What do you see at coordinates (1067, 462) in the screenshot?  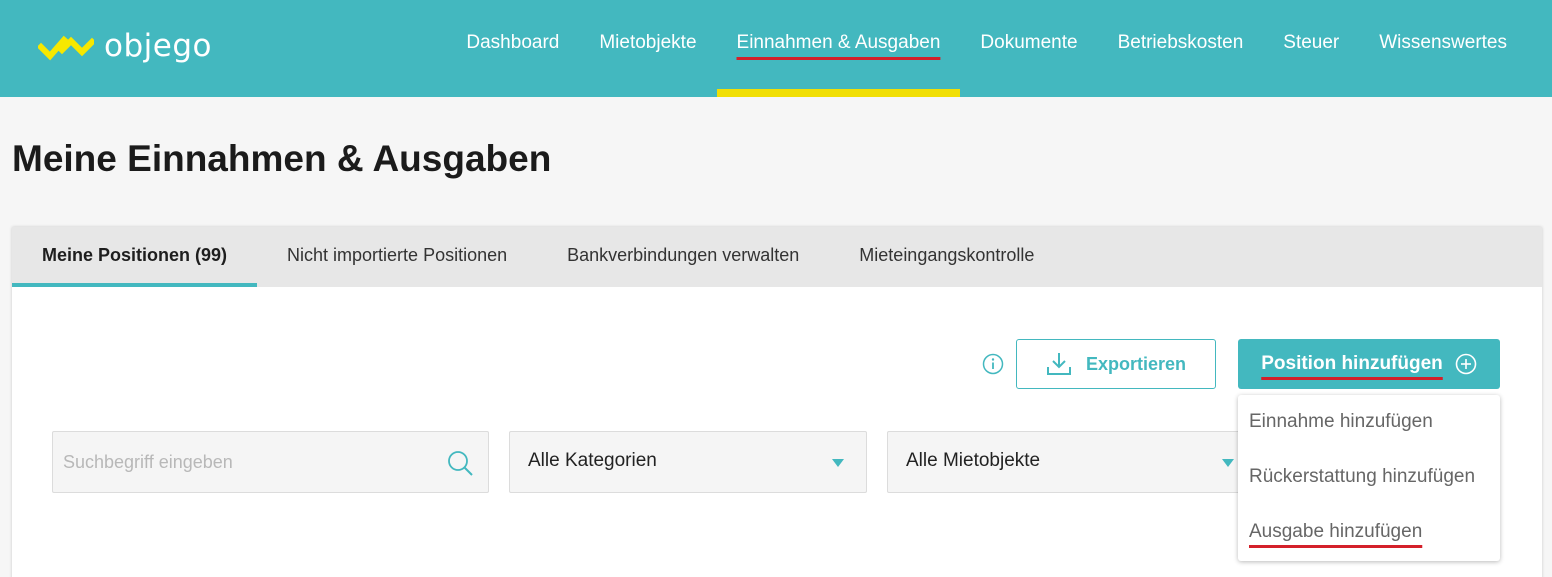 I see `property-select: Alle Mietobjekte` at bounding box center [1067, 462].